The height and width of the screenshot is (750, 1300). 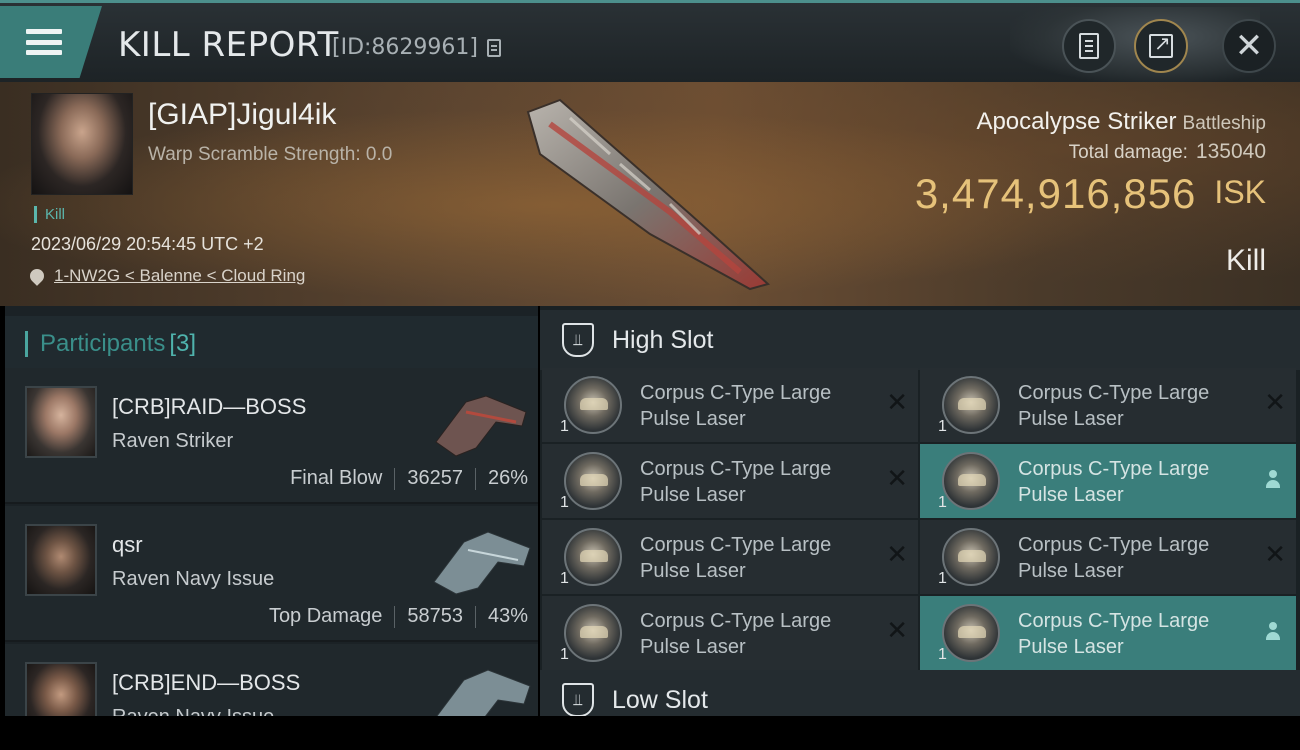 I want to click on page-title: KILL REPORT, so click(x=228, y=45).